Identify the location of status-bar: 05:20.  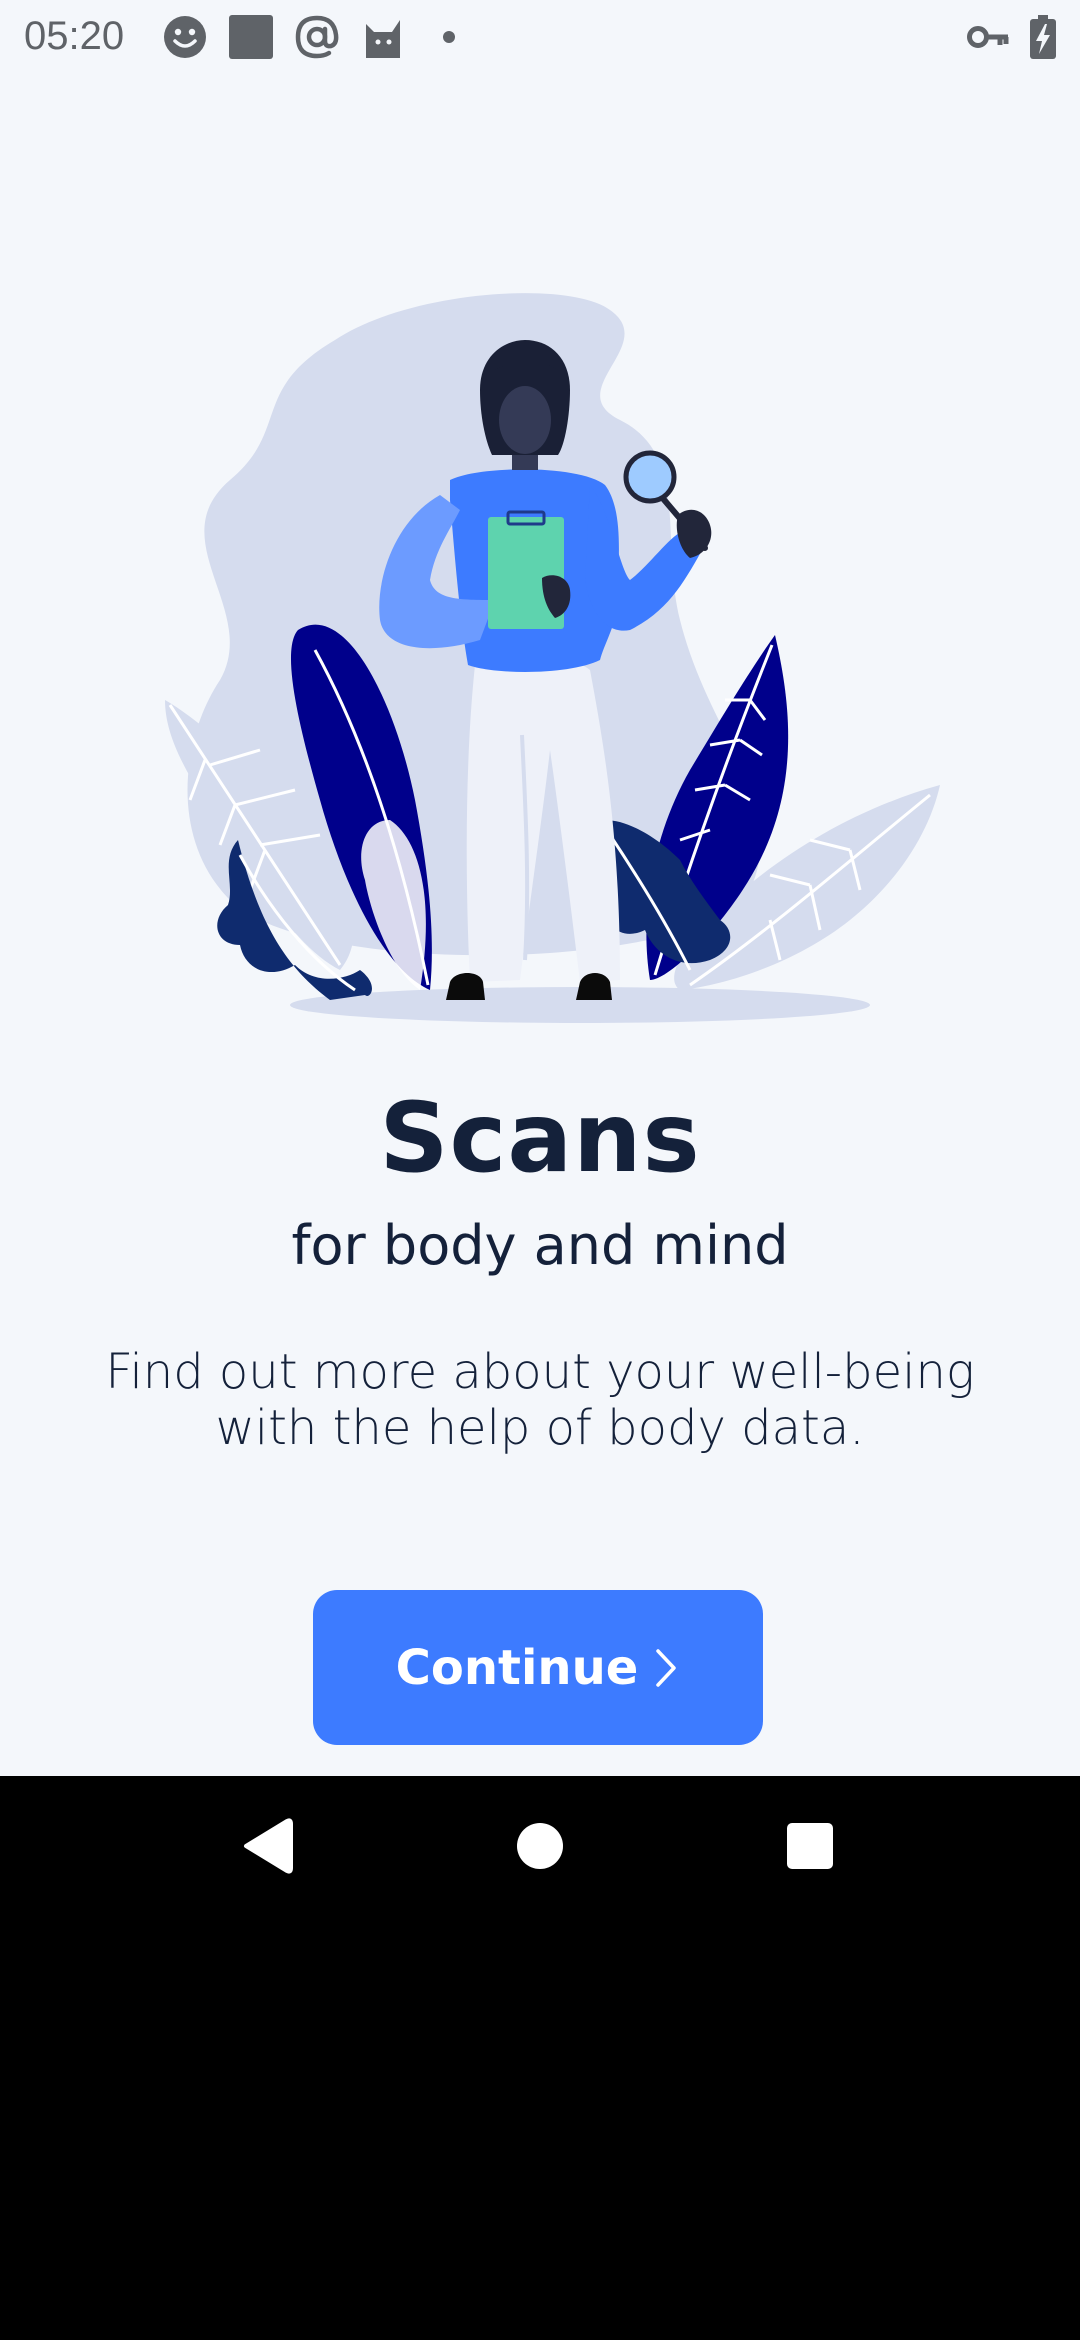
(540, 36).